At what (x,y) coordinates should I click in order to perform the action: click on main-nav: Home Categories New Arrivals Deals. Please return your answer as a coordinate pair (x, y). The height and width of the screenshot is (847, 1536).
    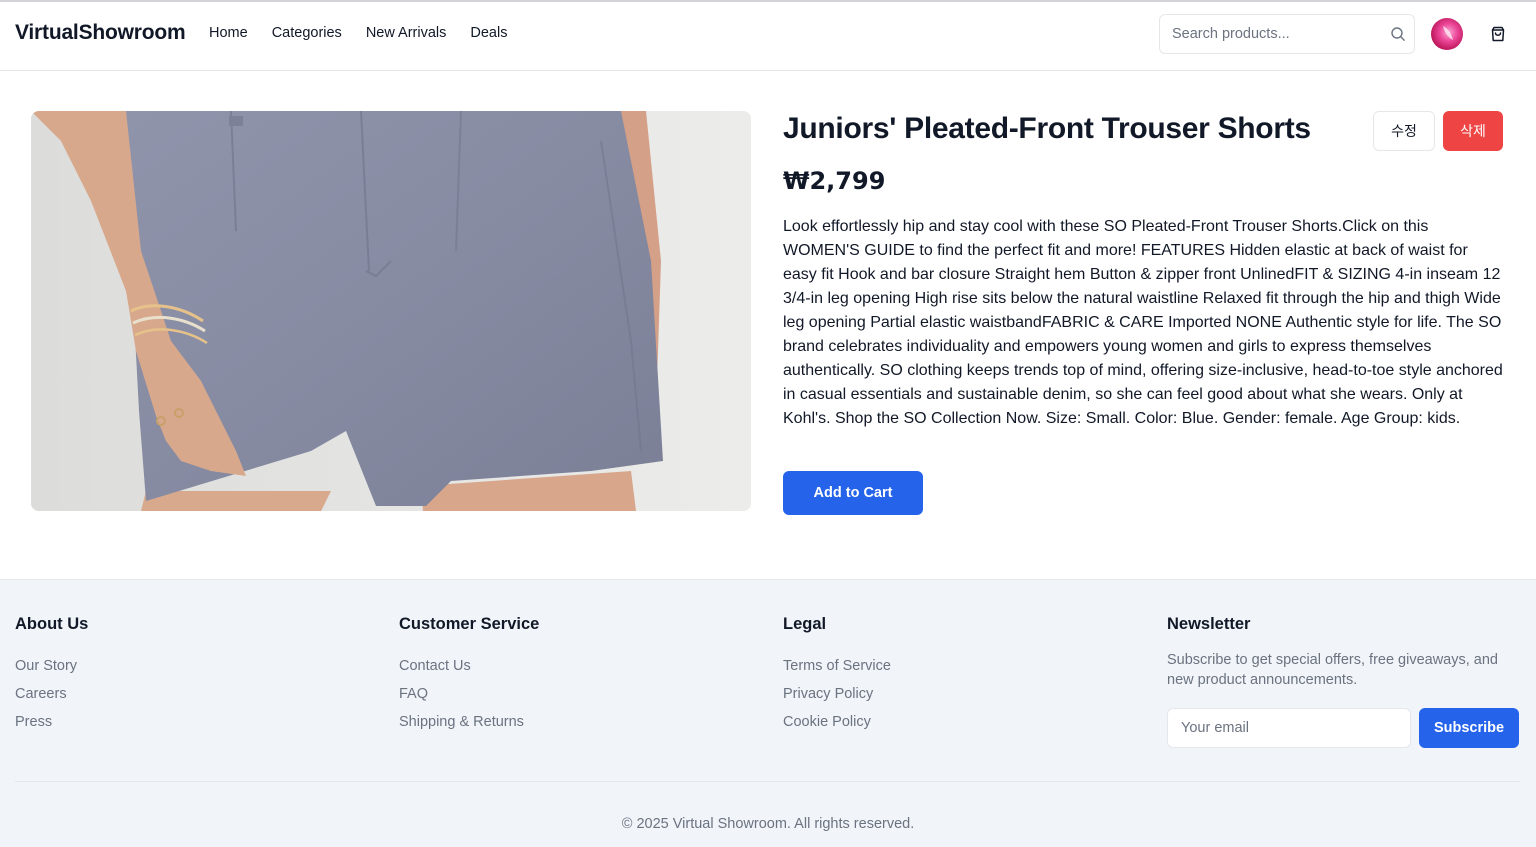
    Looking at the image, I should click on (370, 33).